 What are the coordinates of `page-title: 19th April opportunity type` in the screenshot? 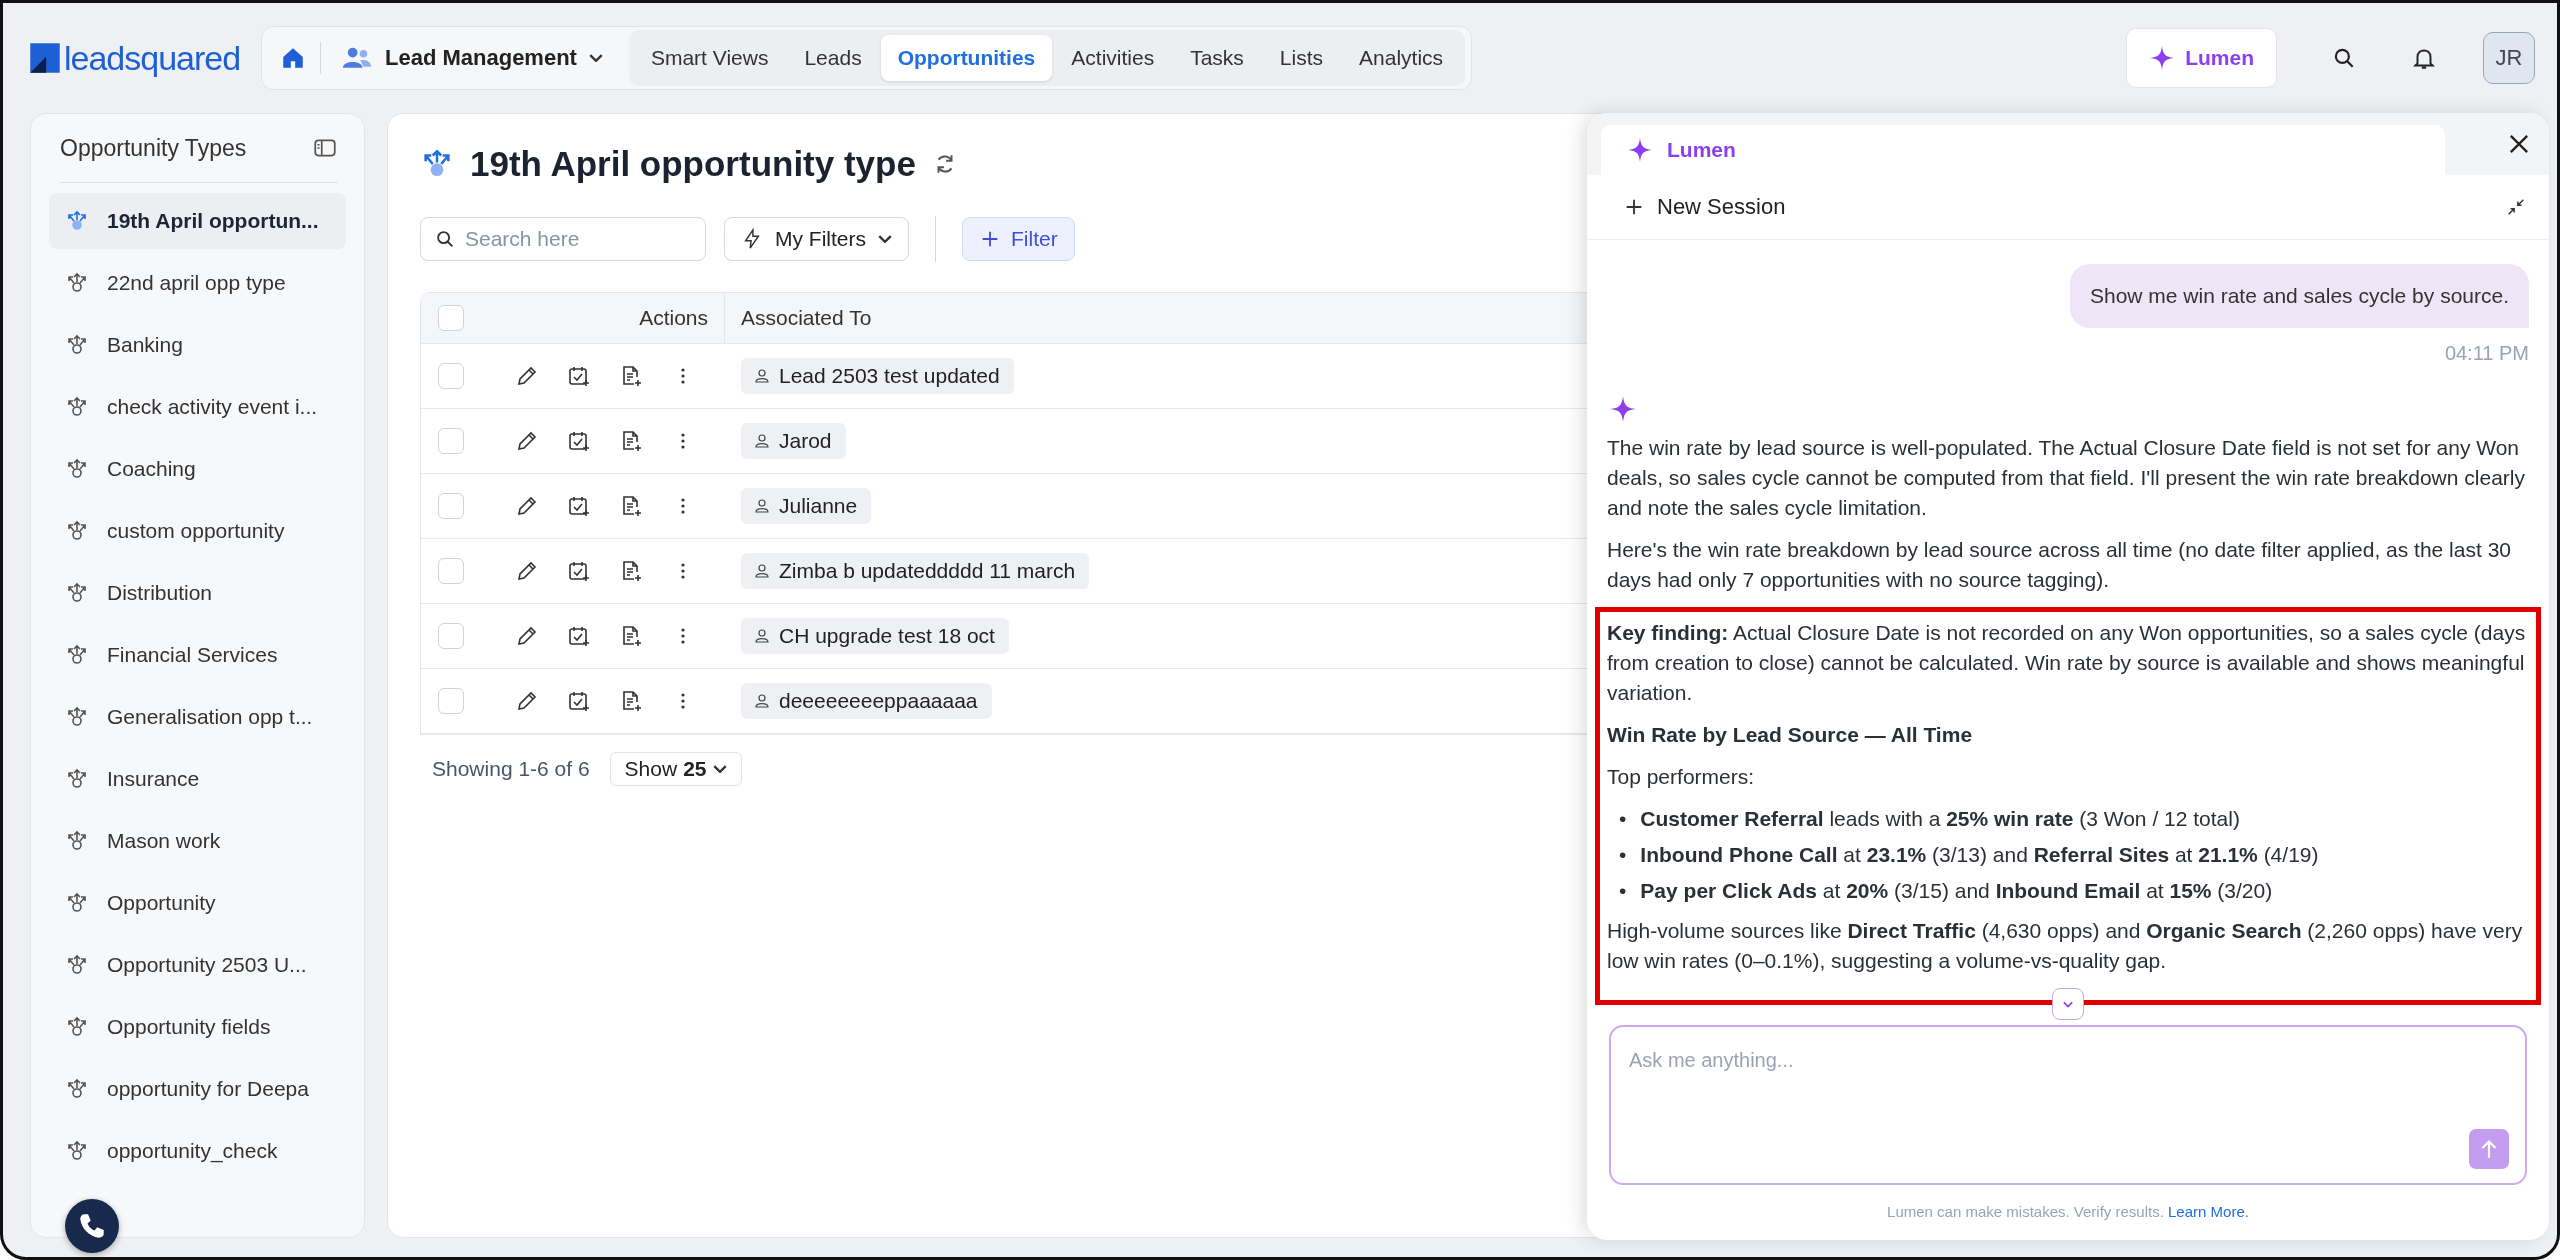 It's located at (693, 164).